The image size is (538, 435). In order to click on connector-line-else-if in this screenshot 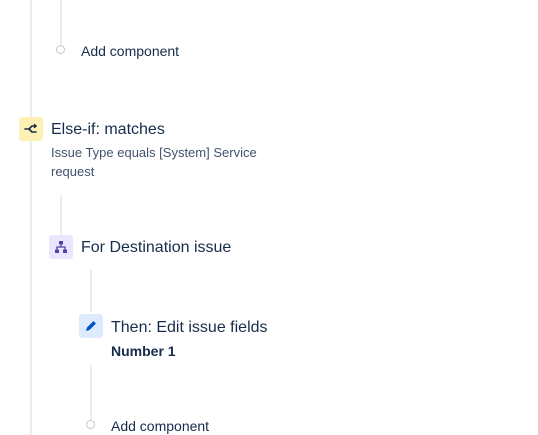, I will do `click(61, 215)`.